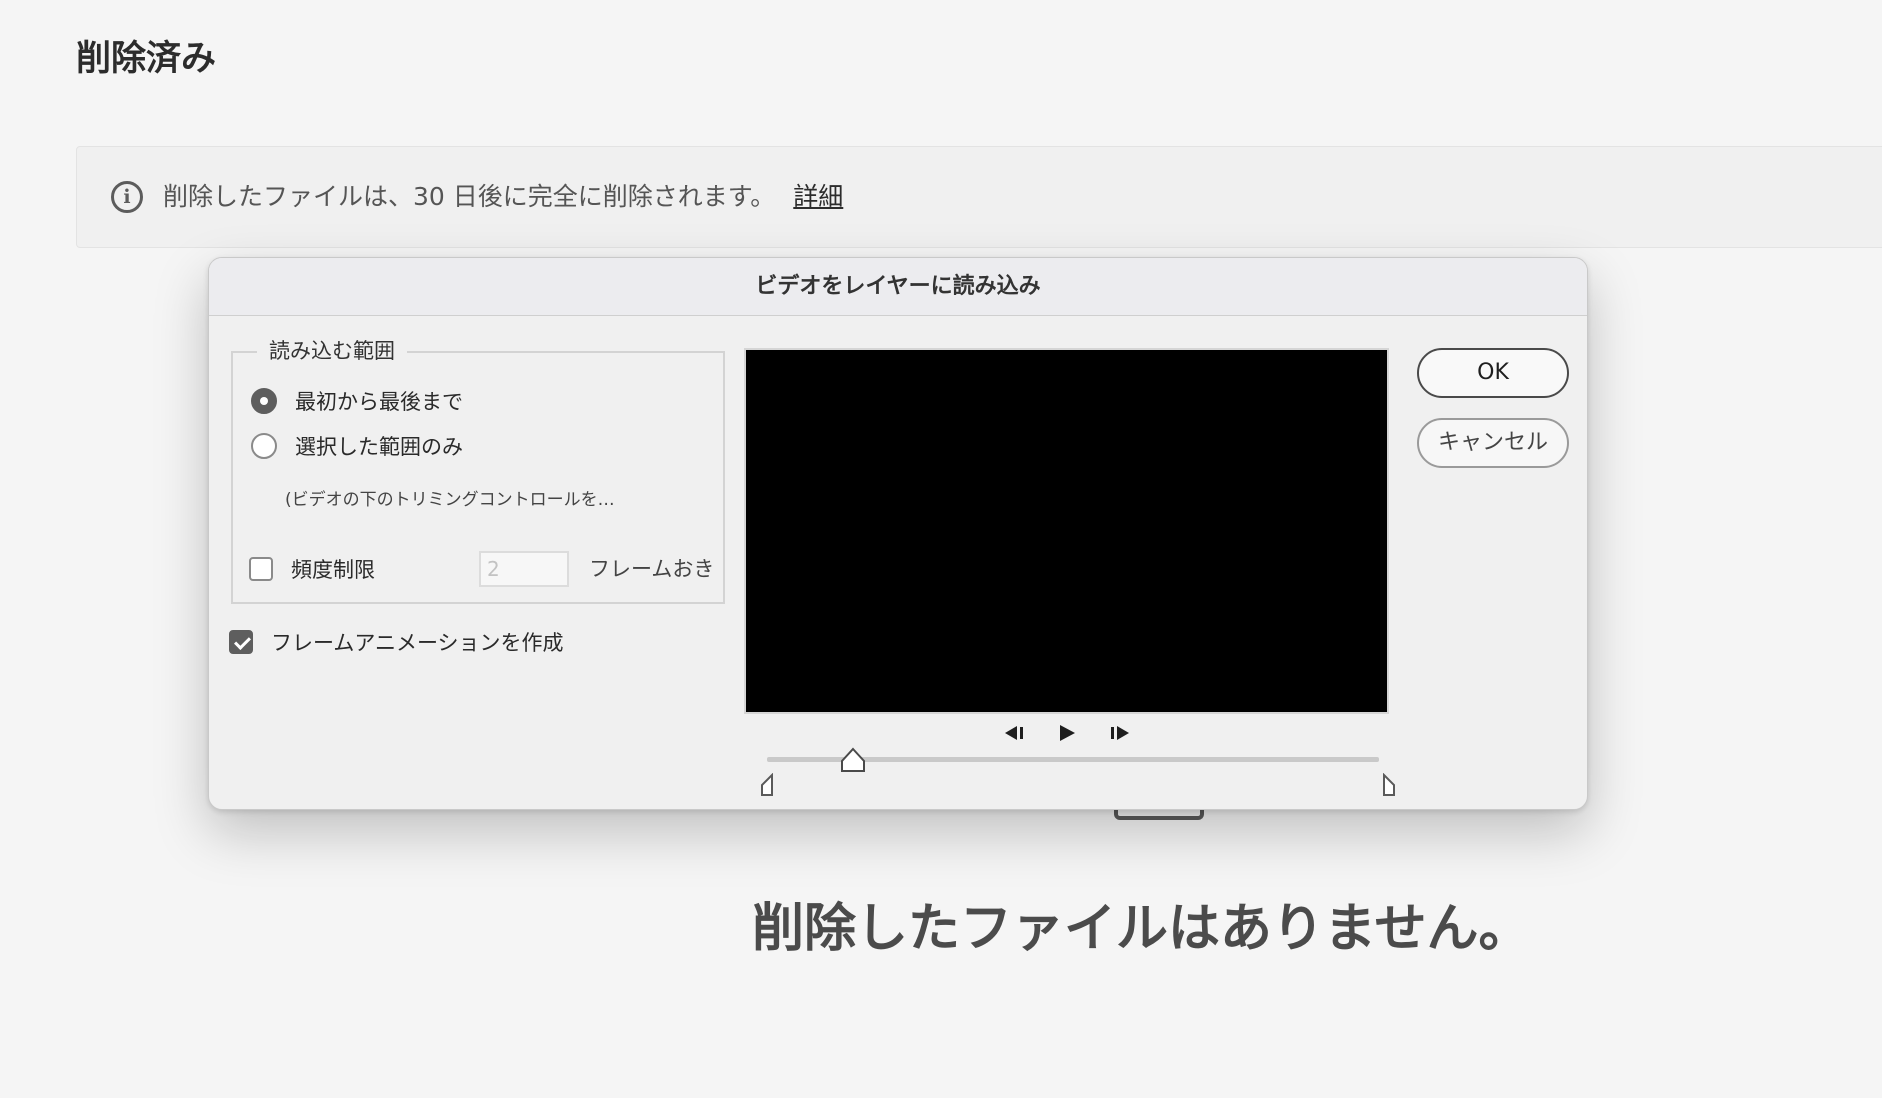 The width and height of the screenshot is (1882, 1098). I want to click on radio-selected-range-control, so click(264, 446).